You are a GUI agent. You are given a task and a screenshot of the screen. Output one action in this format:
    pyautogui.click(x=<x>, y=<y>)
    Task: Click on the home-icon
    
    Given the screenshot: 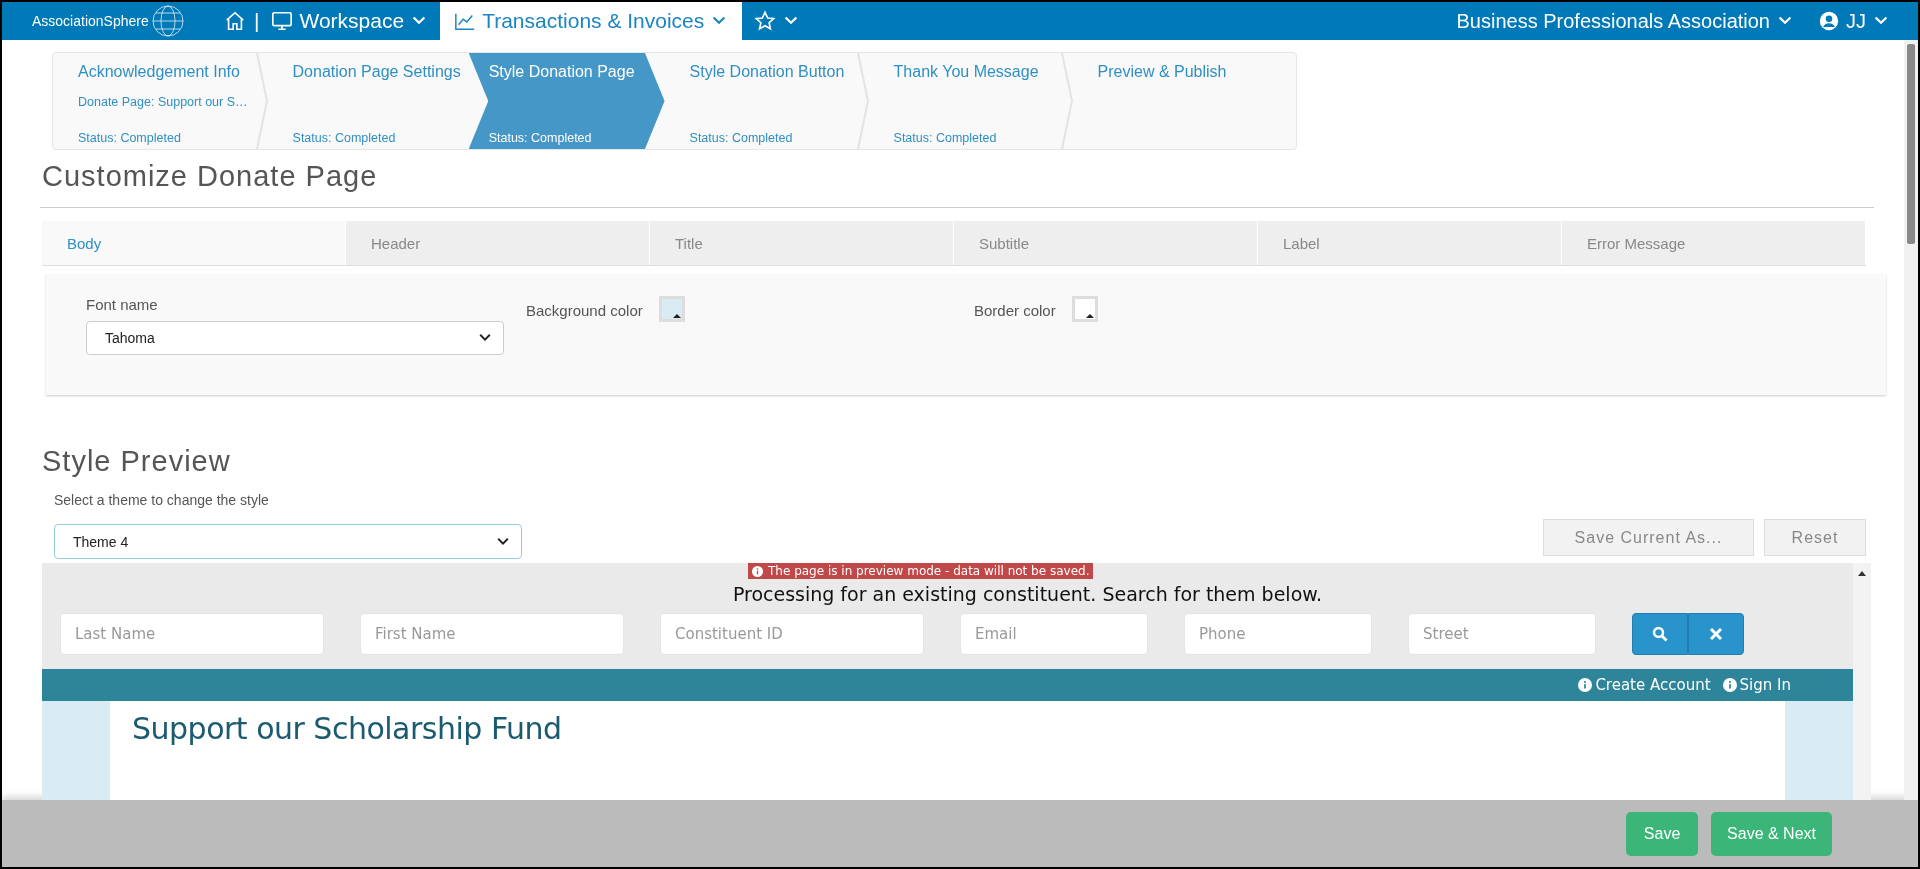 What is the action you would take?
    pyautogui.click(x=235, y=21)
    